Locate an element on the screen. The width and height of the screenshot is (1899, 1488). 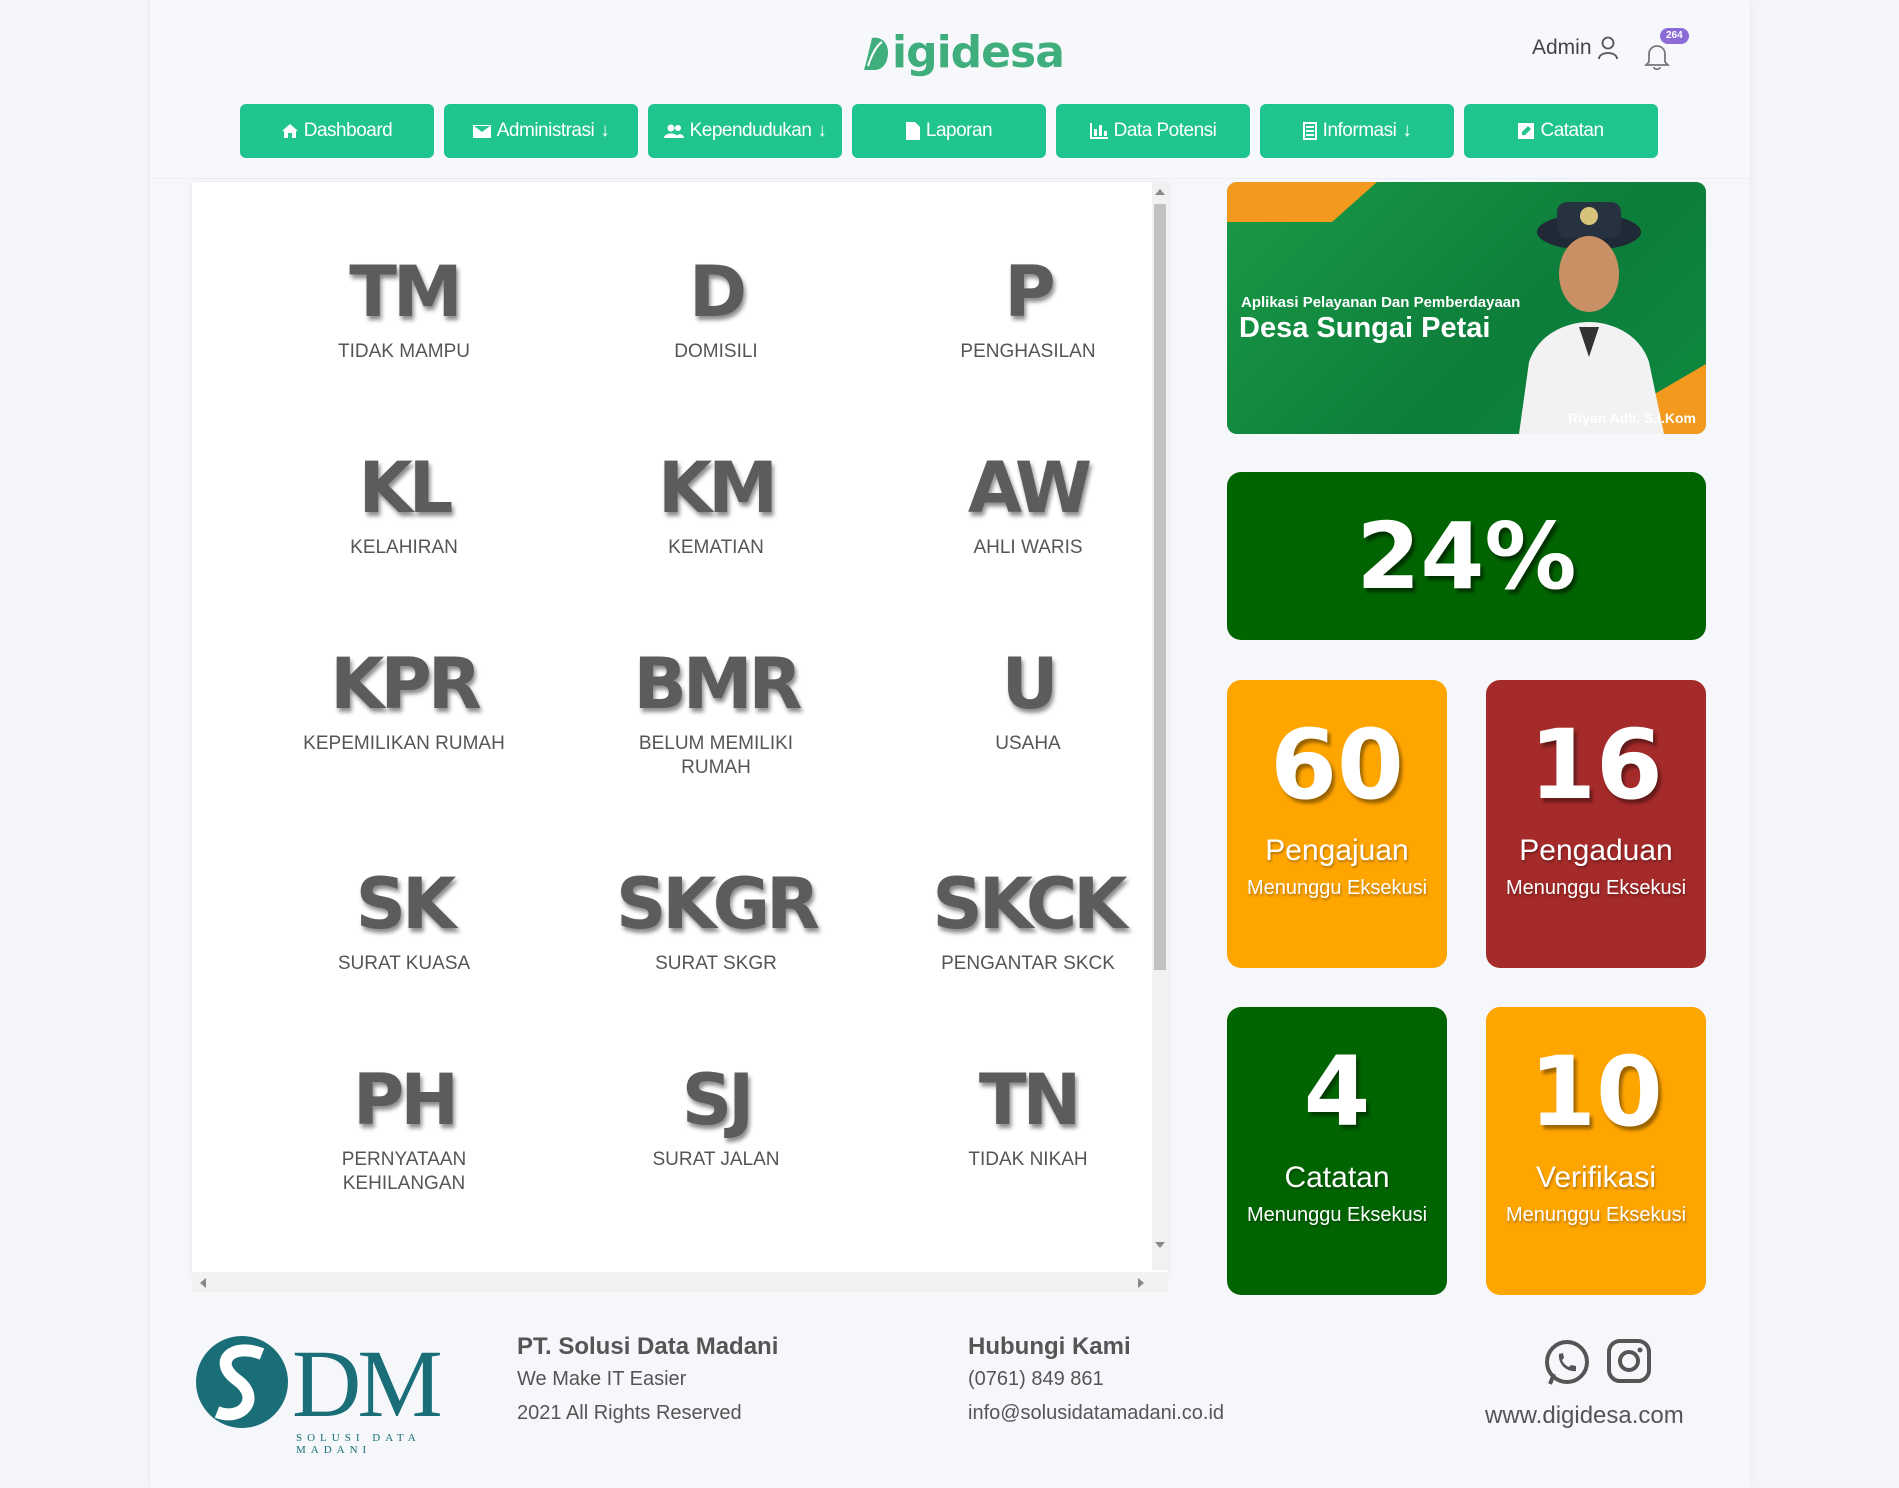
nav-administrasi: Administrasi ↓ is located at coordinates (541, 131).